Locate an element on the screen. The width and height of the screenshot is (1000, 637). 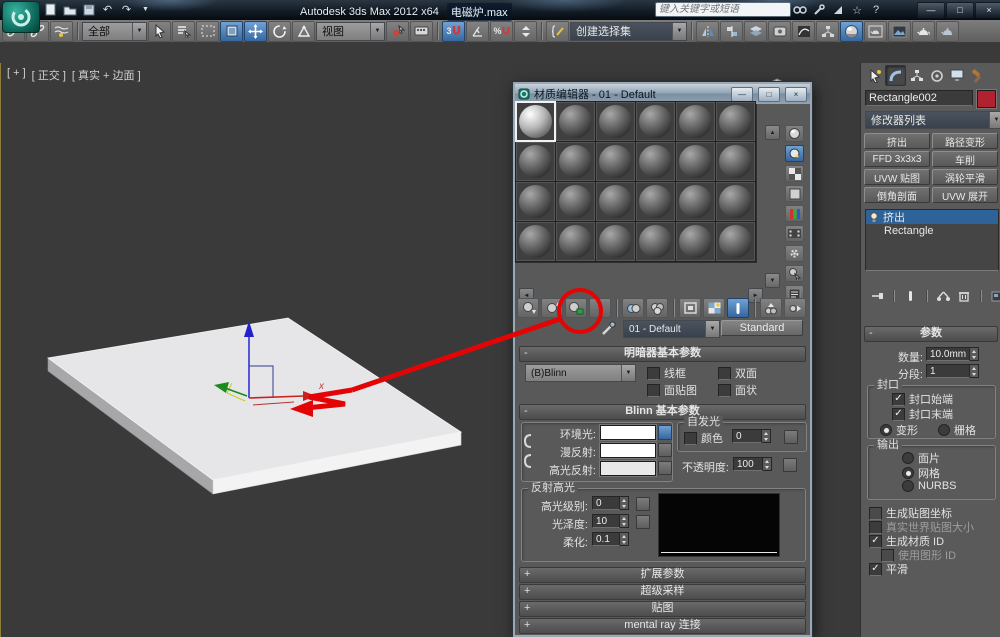
nurbs-radio: NURBS is located at coordinates (929, 486).